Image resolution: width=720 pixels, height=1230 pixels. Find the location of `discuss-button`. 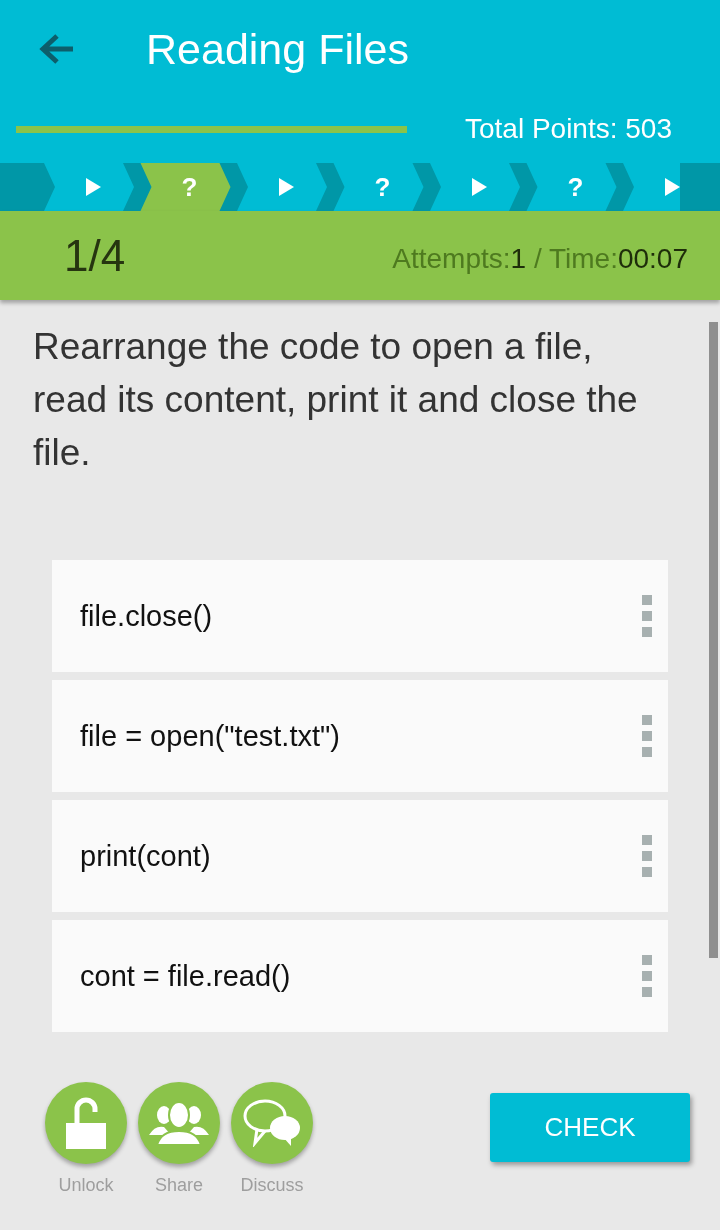

discuss-button is located at coordinates (272, 1123).